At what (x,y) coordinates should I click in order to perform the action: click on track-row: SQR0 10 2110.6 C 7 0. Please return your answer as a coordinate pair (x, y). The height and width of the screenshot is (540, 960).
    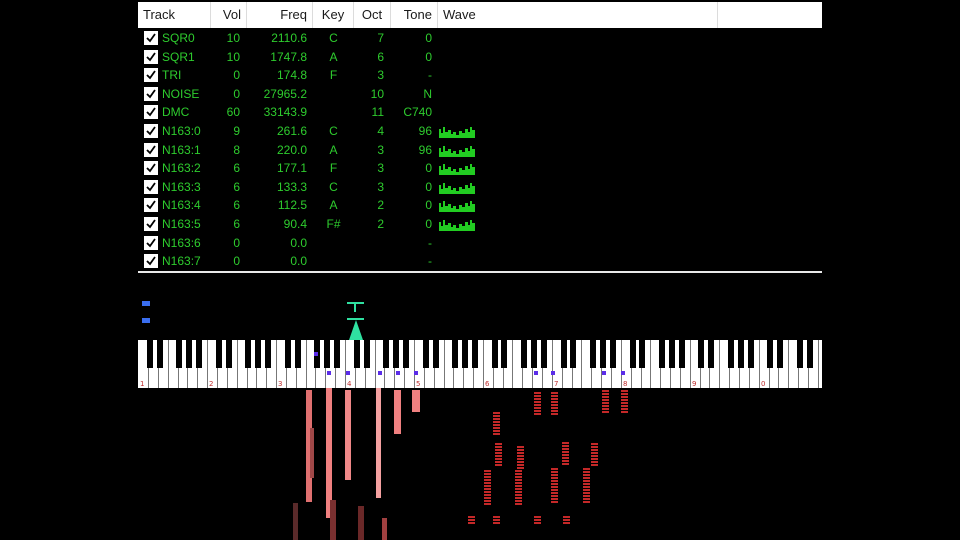
    Looking at the image, I should click on (480, 38).